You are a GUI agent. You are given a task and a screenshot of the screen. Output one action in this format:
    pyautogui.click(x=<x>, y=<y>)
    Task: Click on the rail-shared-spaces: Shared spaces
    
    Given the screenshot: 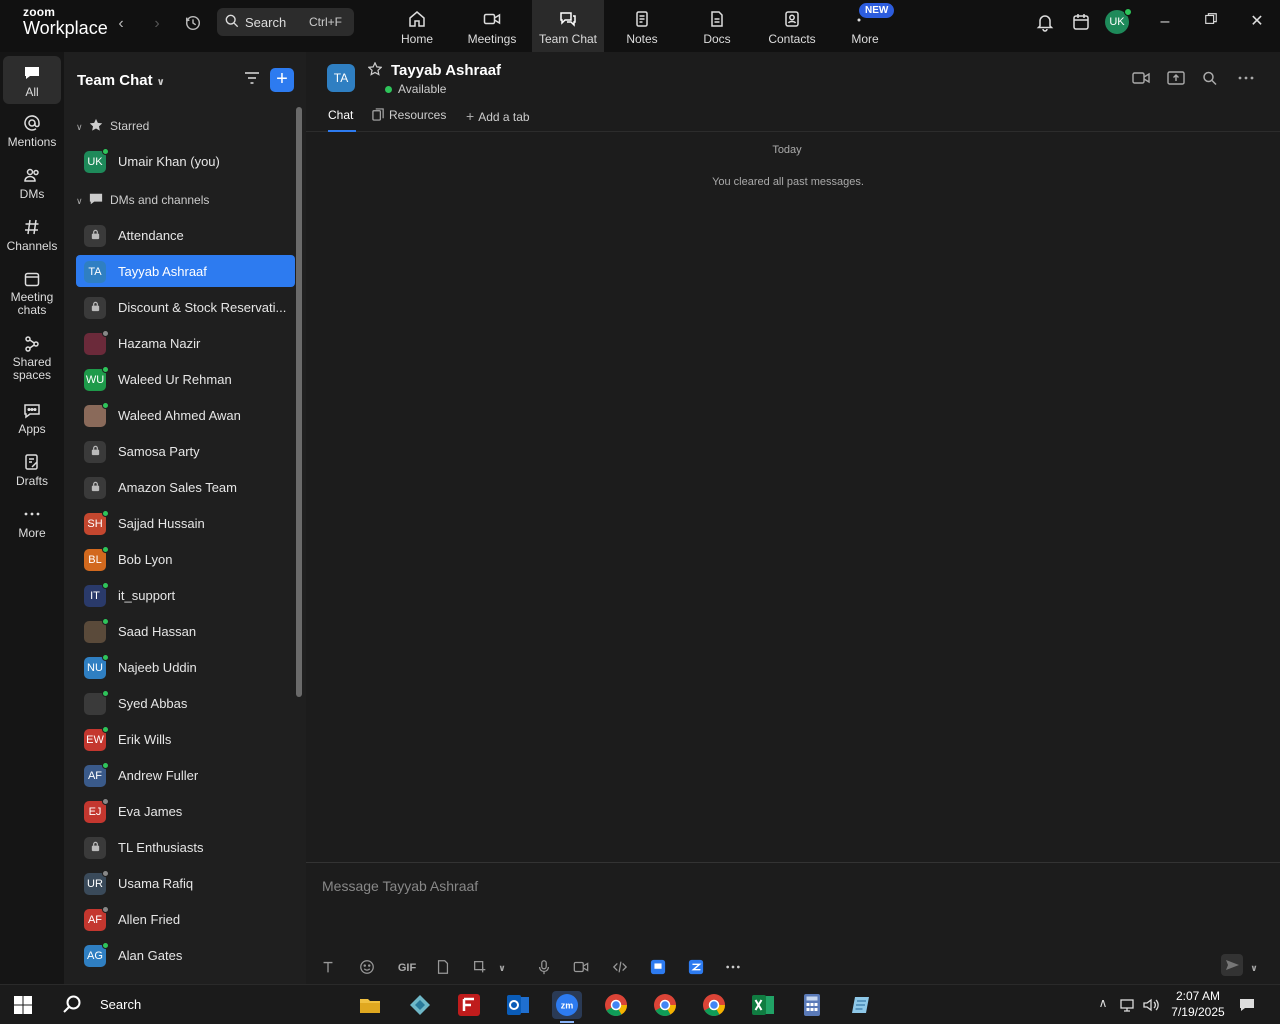 What is the action you would take?
    pyautogui.click(x=32, y=358)
    